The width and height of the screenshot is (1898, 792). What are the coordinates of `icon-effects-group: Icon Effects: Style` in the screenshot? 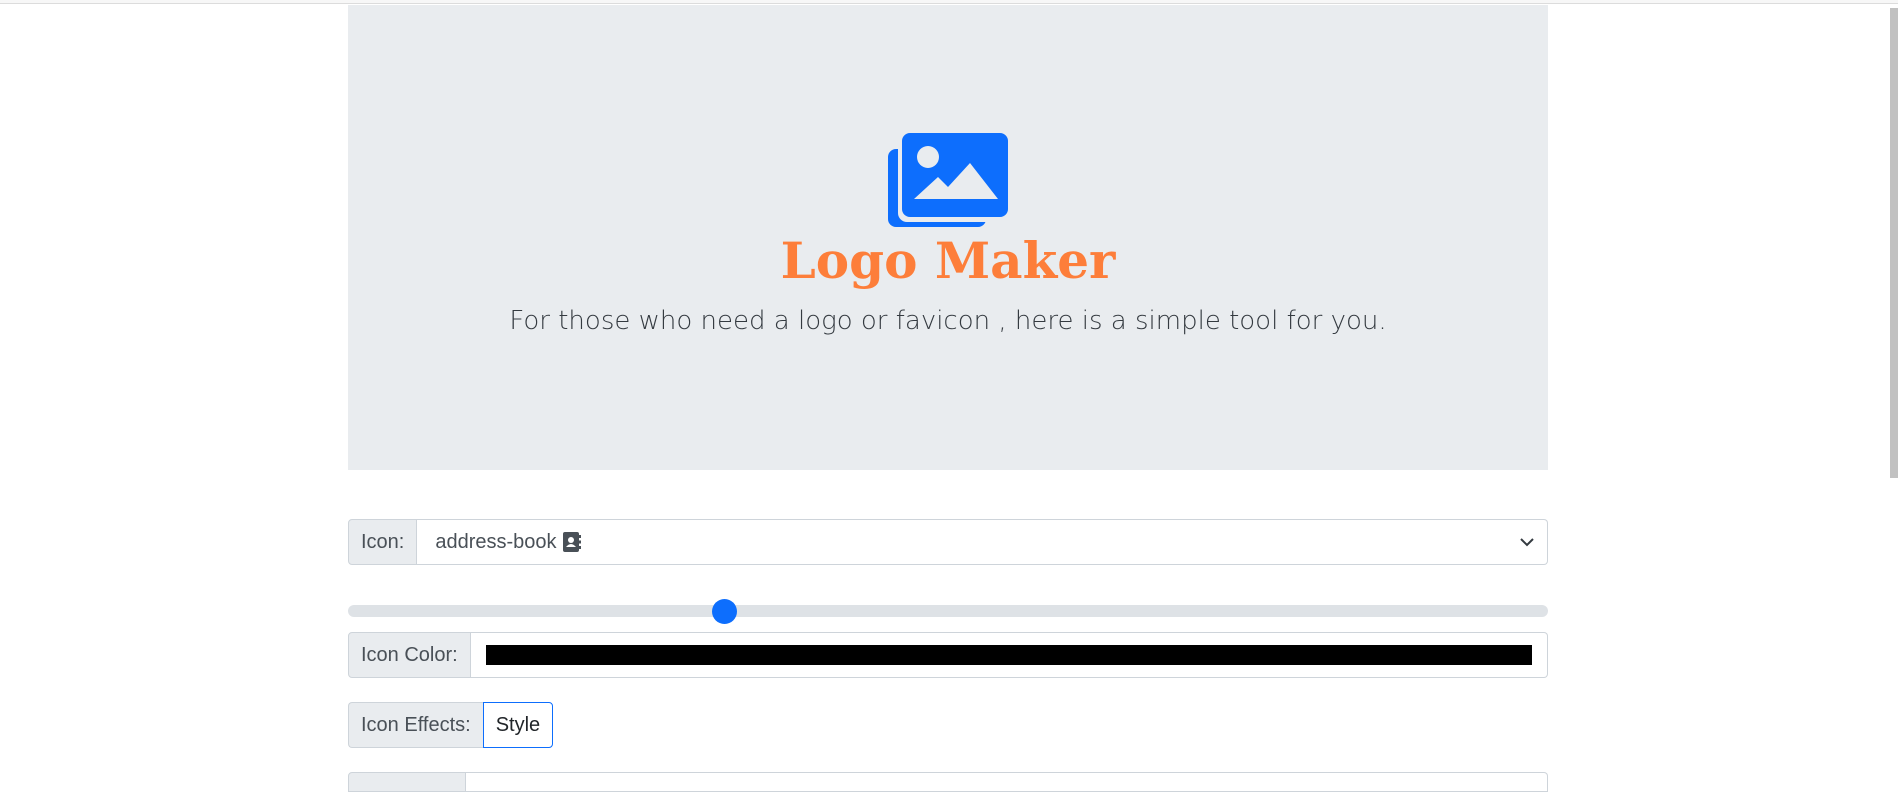 It's located at (451, 725).